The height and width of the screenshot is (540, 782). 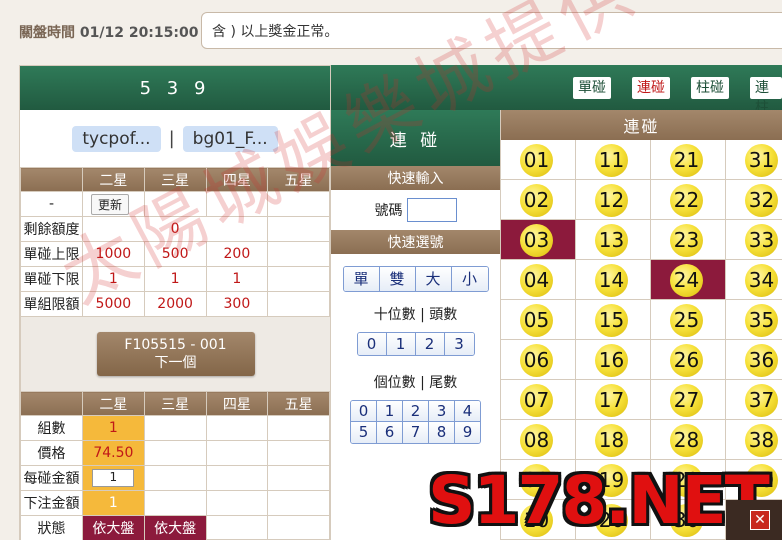 I want to click on number-cell: 37, so click(x=754, y=400).